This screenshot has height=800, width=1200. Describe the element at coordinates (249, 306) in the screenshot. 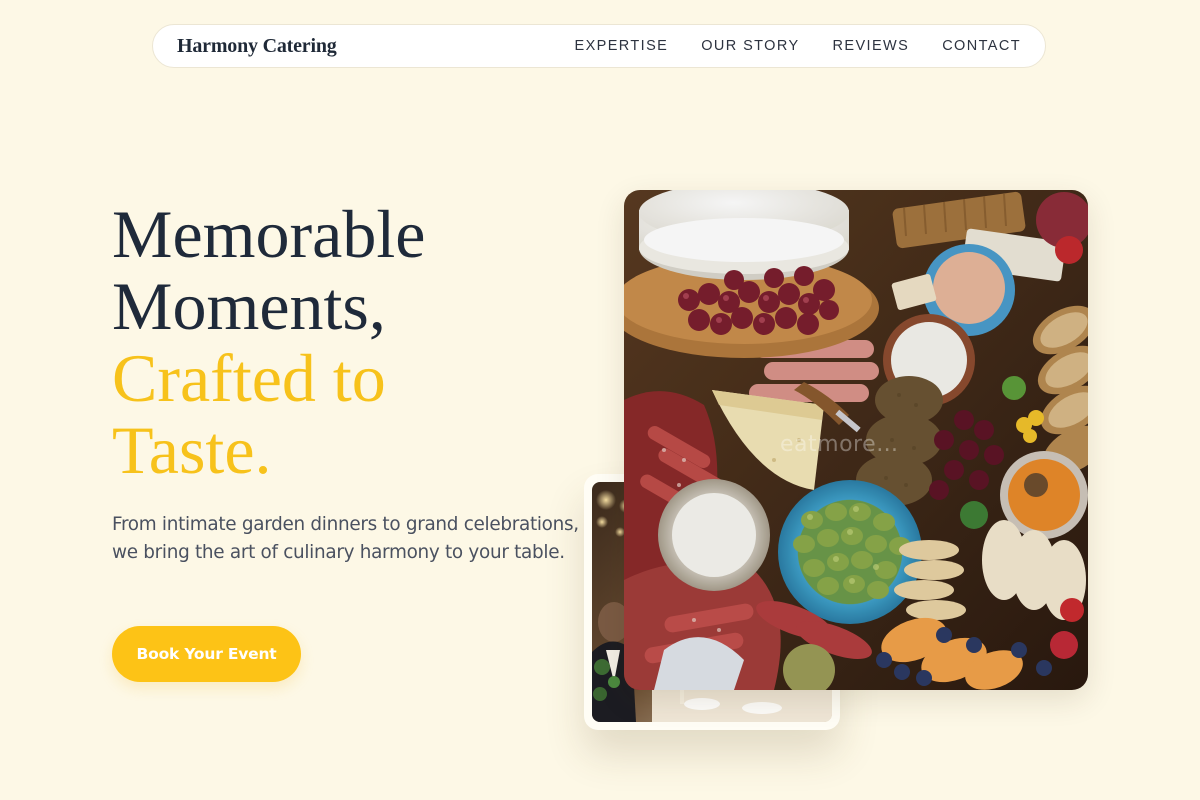

I see `hero-title-line: Moments,` at that location.